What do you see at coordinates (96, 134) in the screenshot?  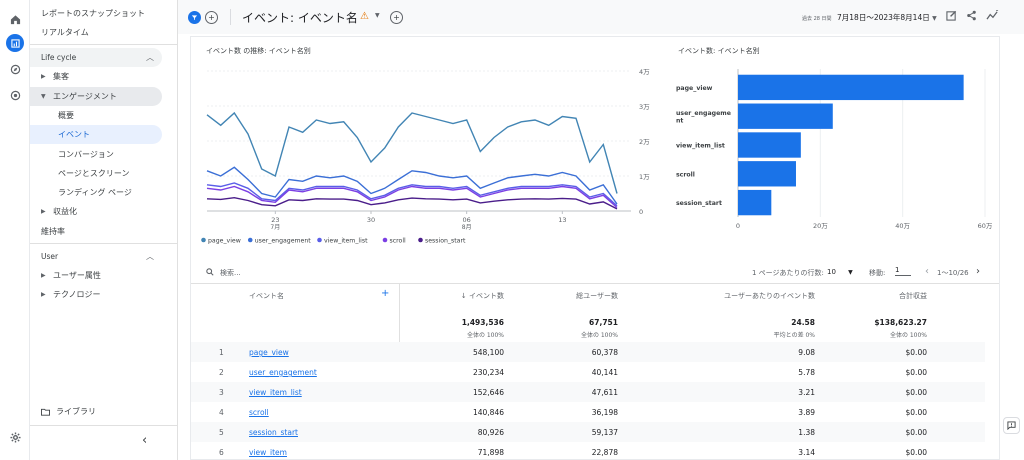 I see `sidebar-item-events: イベント` at bounding box center [96, 134].